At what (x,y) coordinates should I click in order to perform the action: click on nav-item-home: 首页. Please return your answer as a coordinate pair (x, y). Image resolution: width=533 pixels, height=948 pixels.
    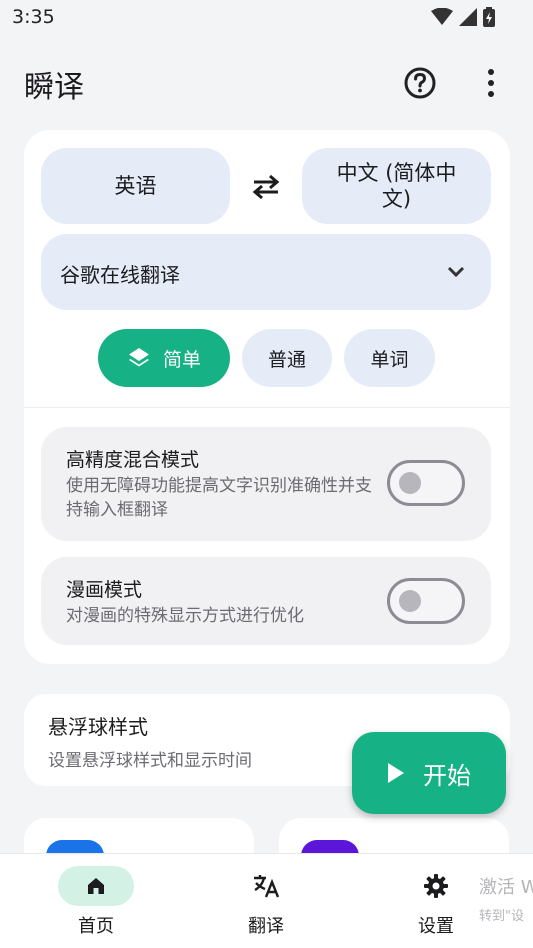
    Looking at the image, I should click on (96, 904).